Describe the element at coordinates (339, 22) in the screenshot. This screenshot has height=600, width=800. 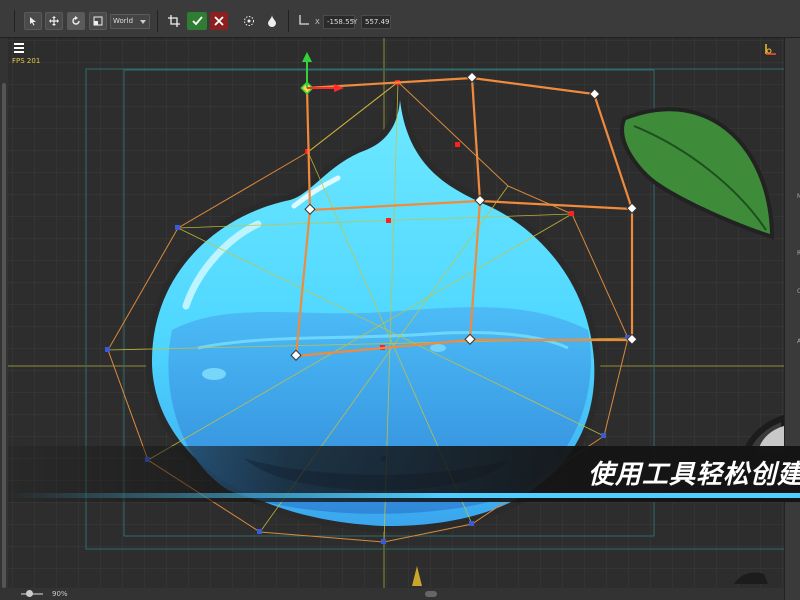
I see `x-coordinate-field: -158.55` at that location.